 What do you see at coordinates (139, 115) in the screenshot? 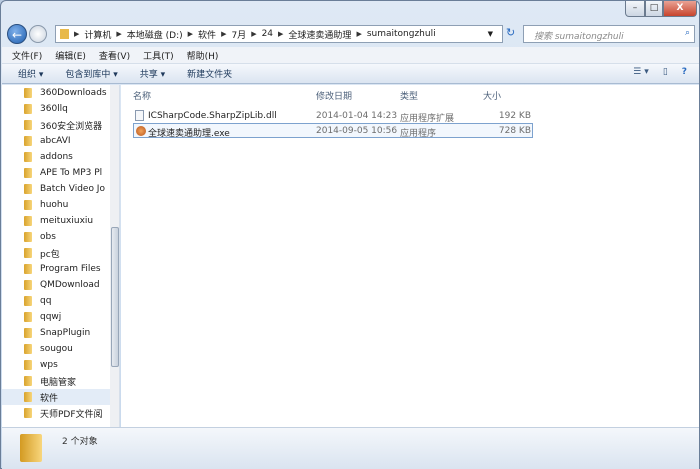
I see `dll-file-icon` at bounding box center [139, 115].